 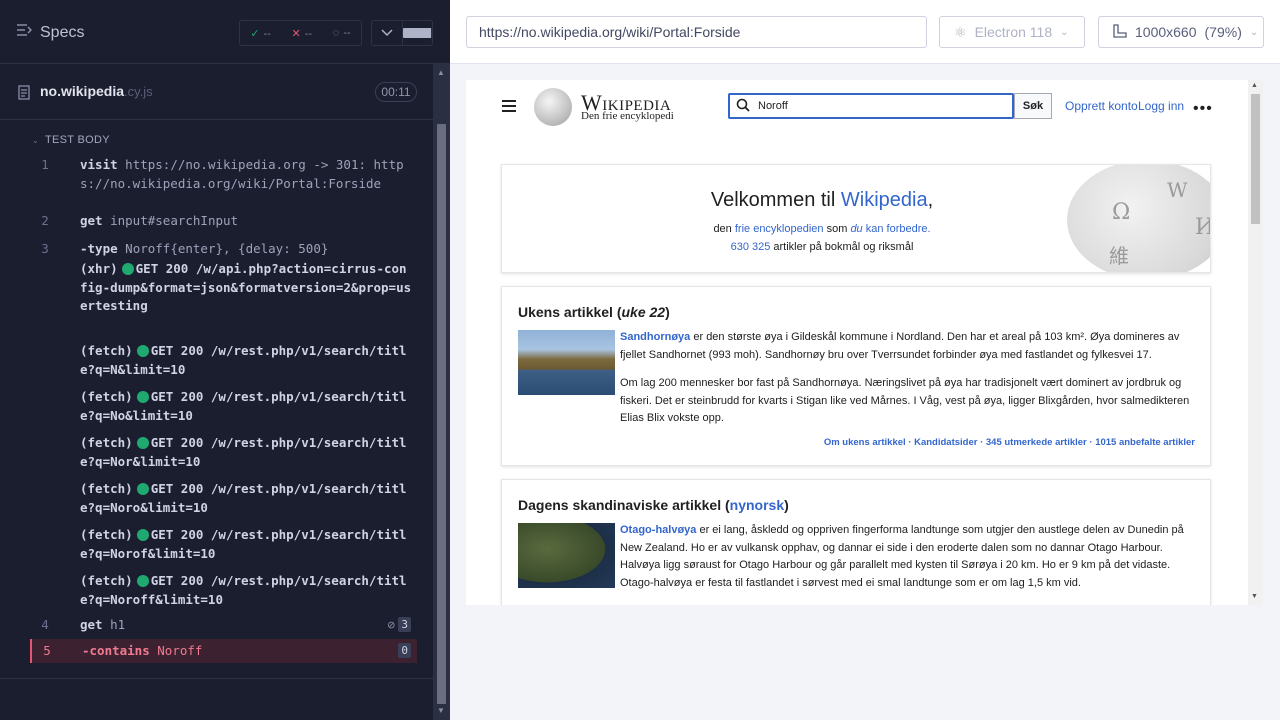 What do you see at coordinates (396, 92) in the screenshot?
I see `duration-timer: 00:11` at bounding box center [396, 92].